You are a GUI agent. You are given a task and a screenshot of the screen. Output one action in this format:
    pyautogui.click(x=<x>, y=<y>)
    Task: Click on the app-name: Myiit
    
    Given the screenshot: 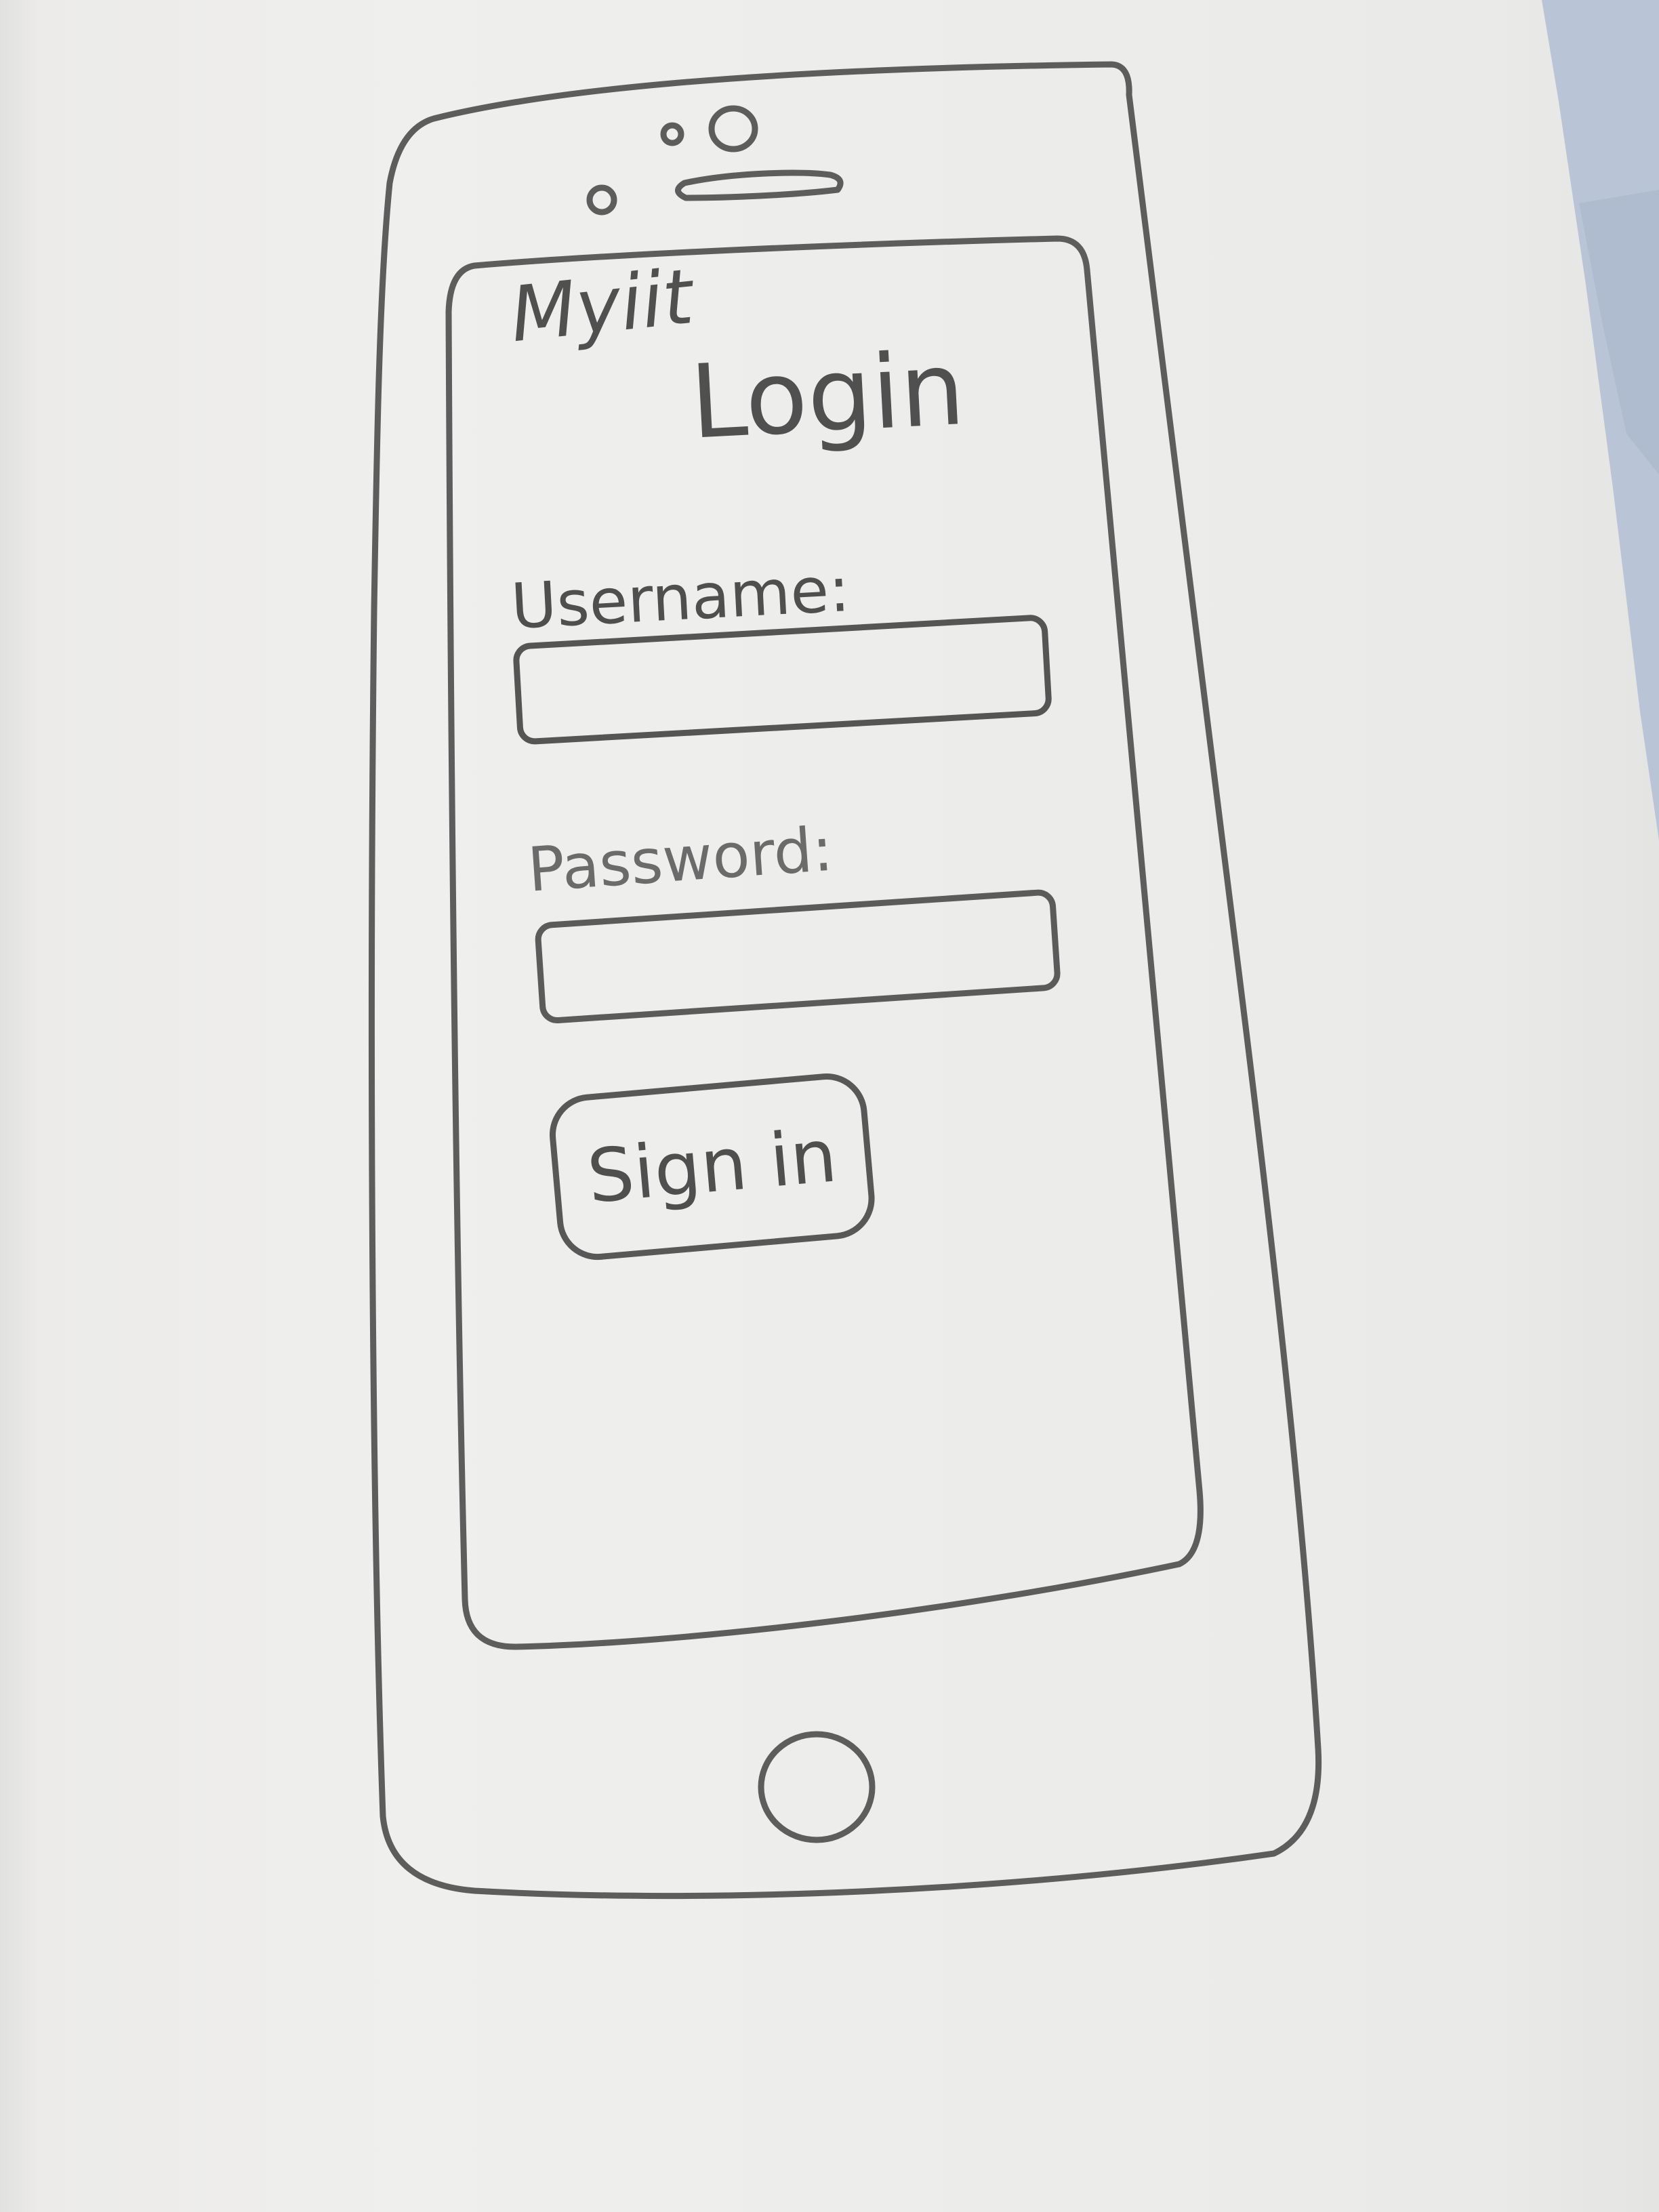 What is the action you would take?
    pyautogui.click(x=601, y=306)
    